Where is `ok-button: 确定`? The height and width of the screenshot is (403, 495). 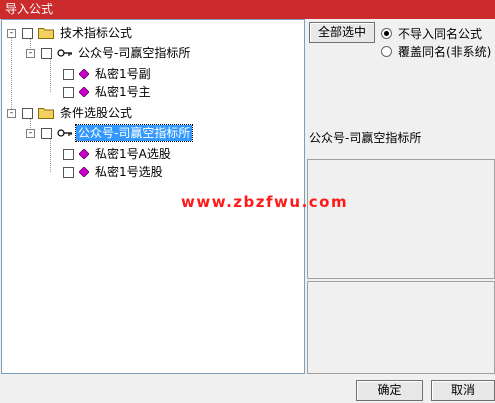 ok-button: 确定 is located at coordinates (389, 390).